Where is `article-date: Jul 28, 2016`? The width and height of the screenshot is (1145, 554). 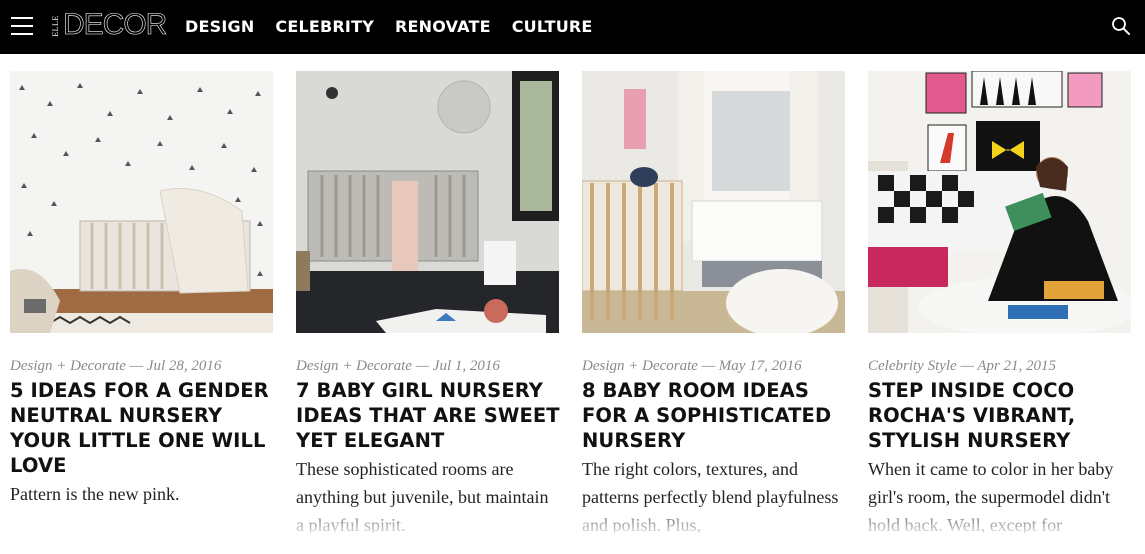
article-date: Jul 28, 2016 is located at coordinates (184, 366).